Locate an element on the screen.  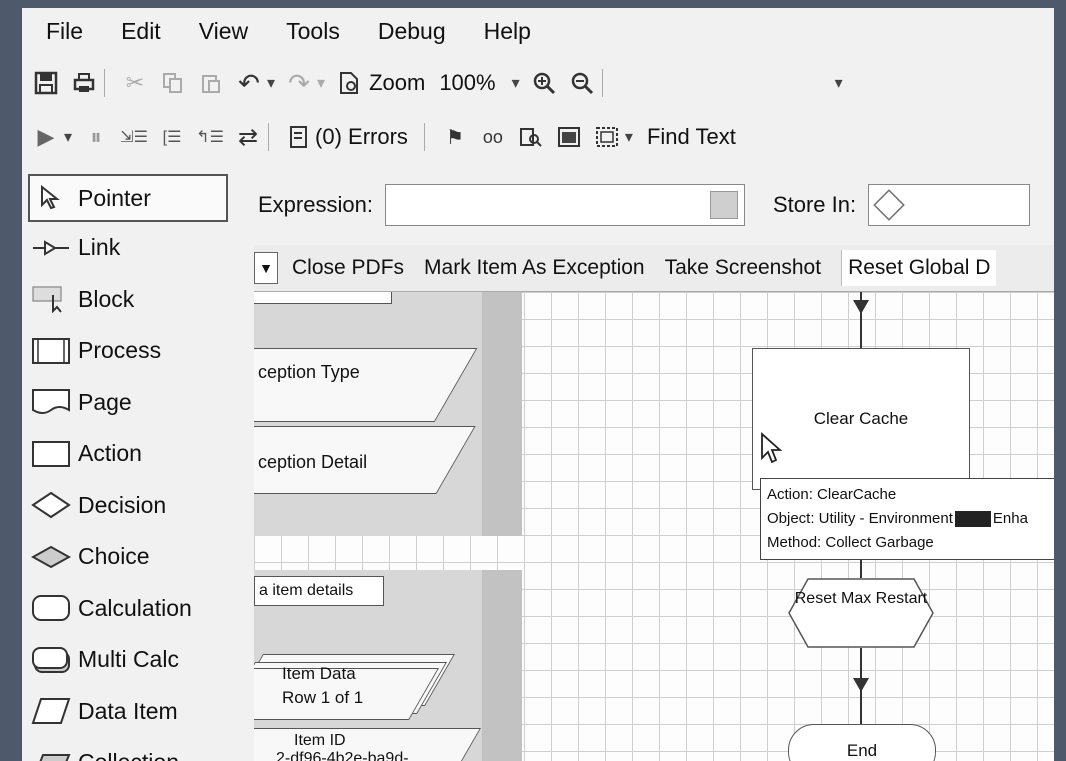
collection-icon is located at coordinates (51, 755).